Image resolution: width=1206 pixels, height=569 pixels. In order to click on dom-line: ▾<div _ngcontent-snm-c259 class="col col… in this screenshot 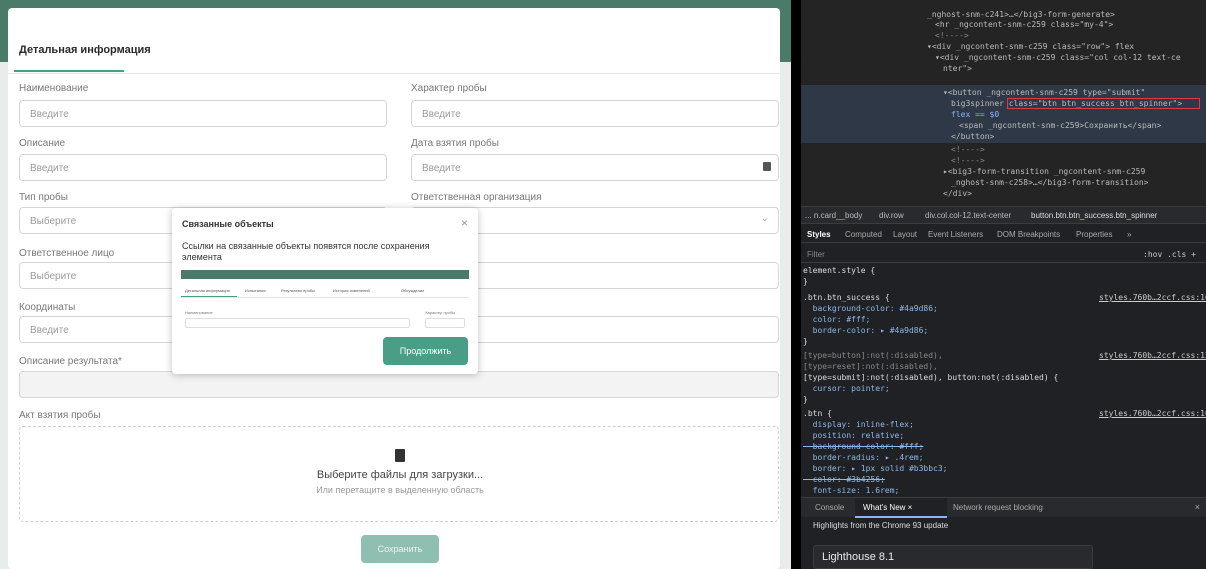, I will do `click(1058, 57)`.